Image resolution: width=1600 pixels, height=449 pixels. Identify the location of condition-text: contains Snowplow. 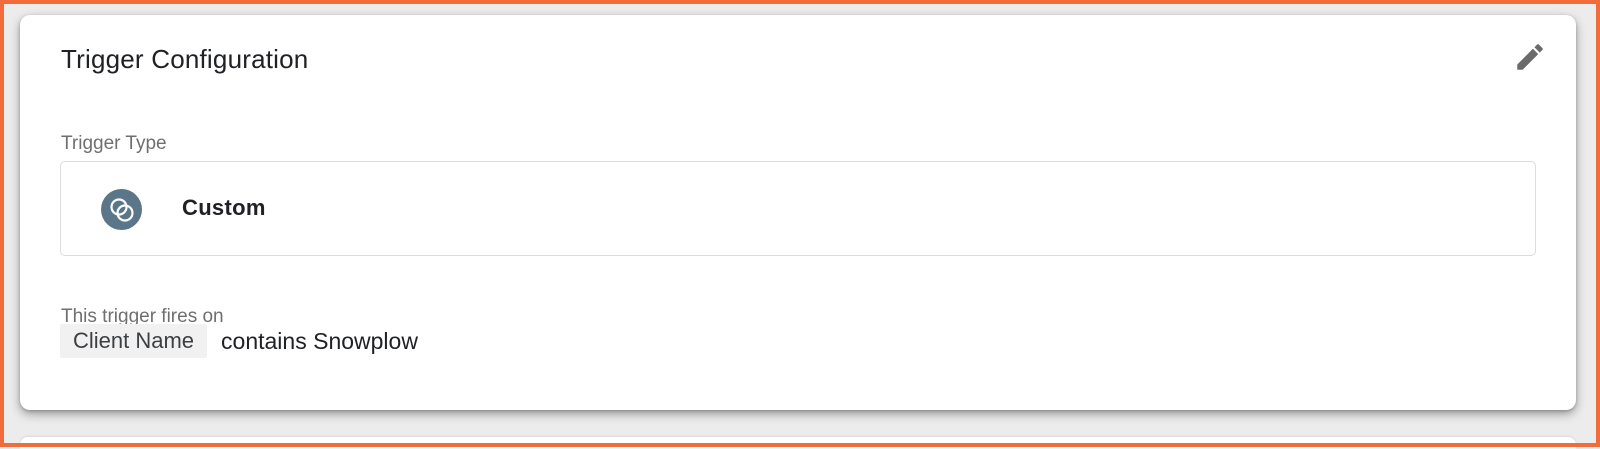
(319, 340).